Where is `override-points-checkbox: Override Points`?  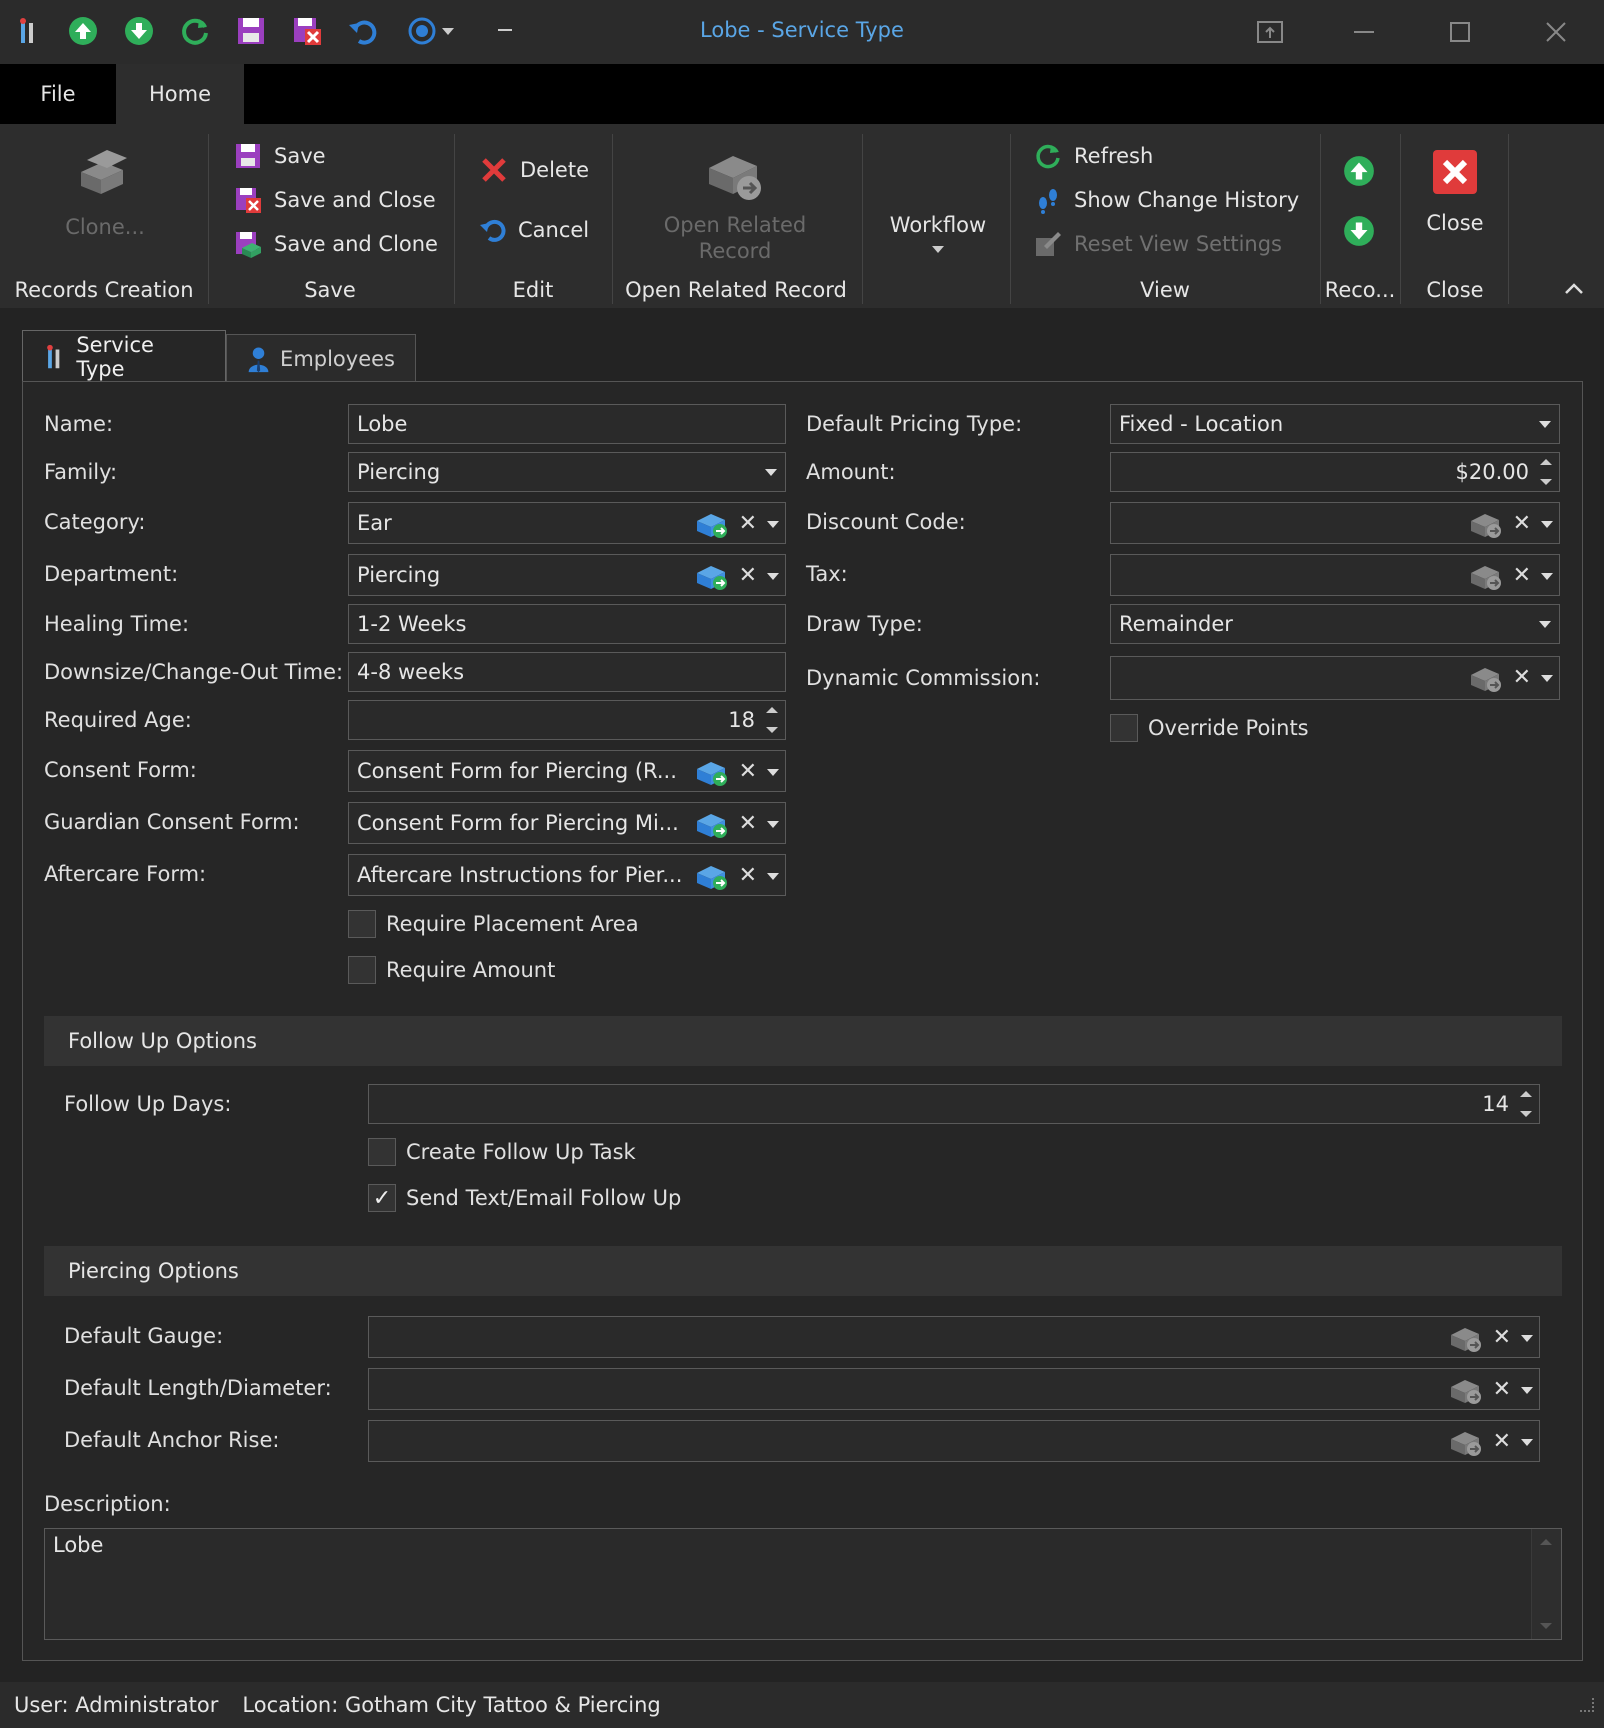
override-points-checkbox: Override Points is located at coordinates (1209, 728).